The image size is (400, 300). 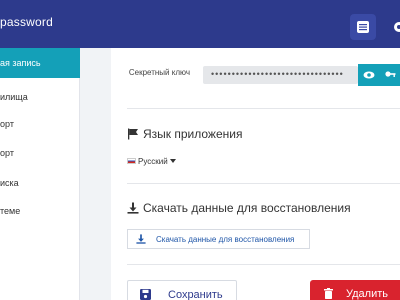 I want to click on list-icon, so click(x=363, y=27).